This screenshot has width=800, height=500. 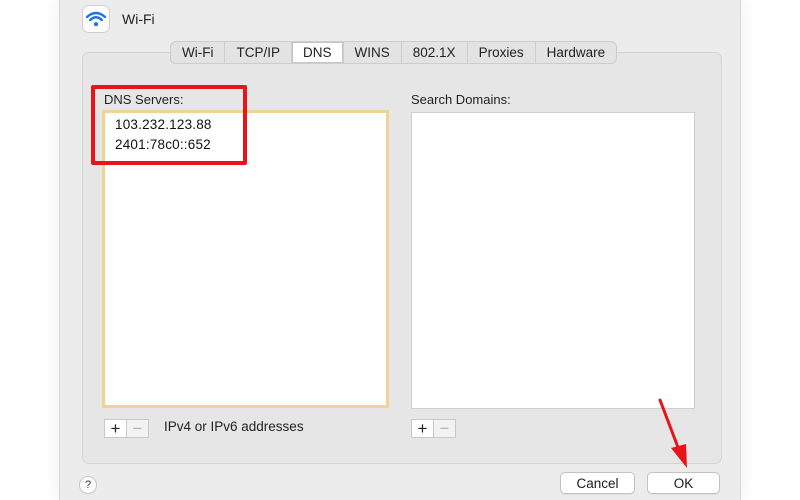 What do you see at coordinates (423, 428) in the screenshot?
I see `search-add-button: +` at bounding box center [423, 428].